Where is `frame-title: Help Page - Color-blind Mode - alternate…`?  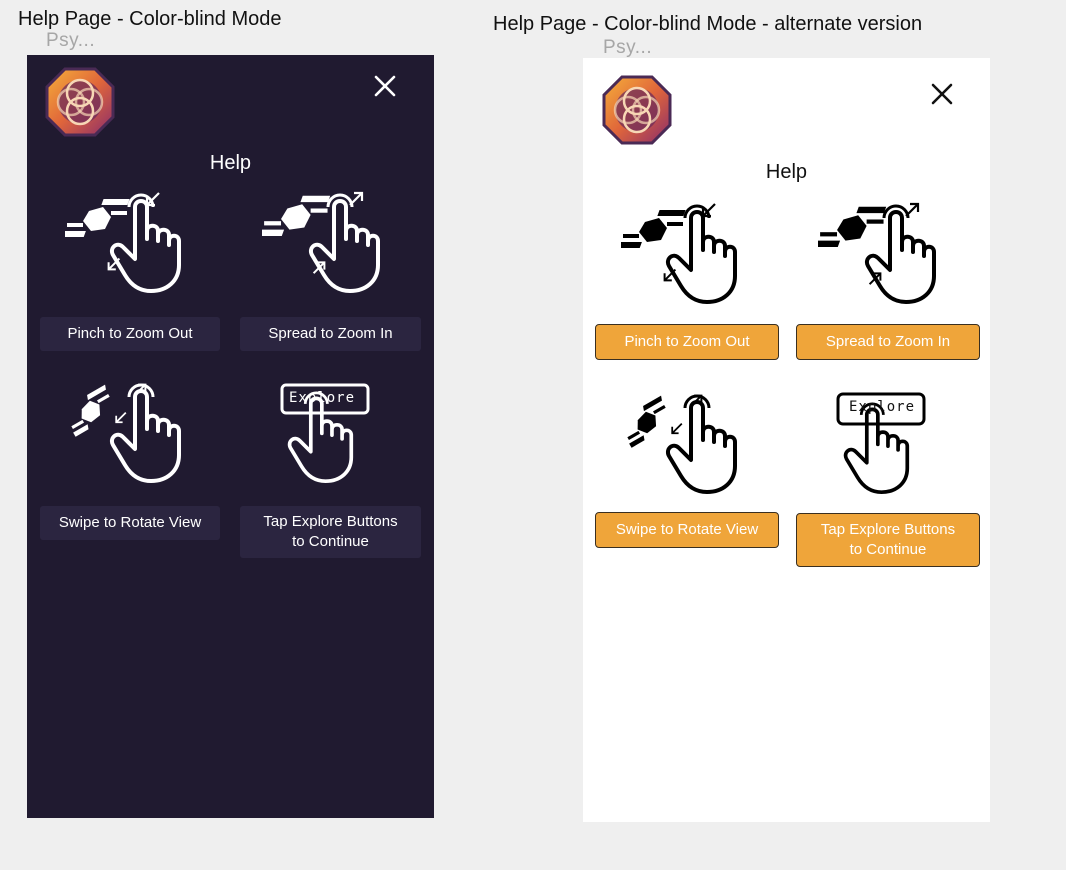
frame-title: Help Page - Color-blind Mode - alternate… is located at coordinates (708, 24).